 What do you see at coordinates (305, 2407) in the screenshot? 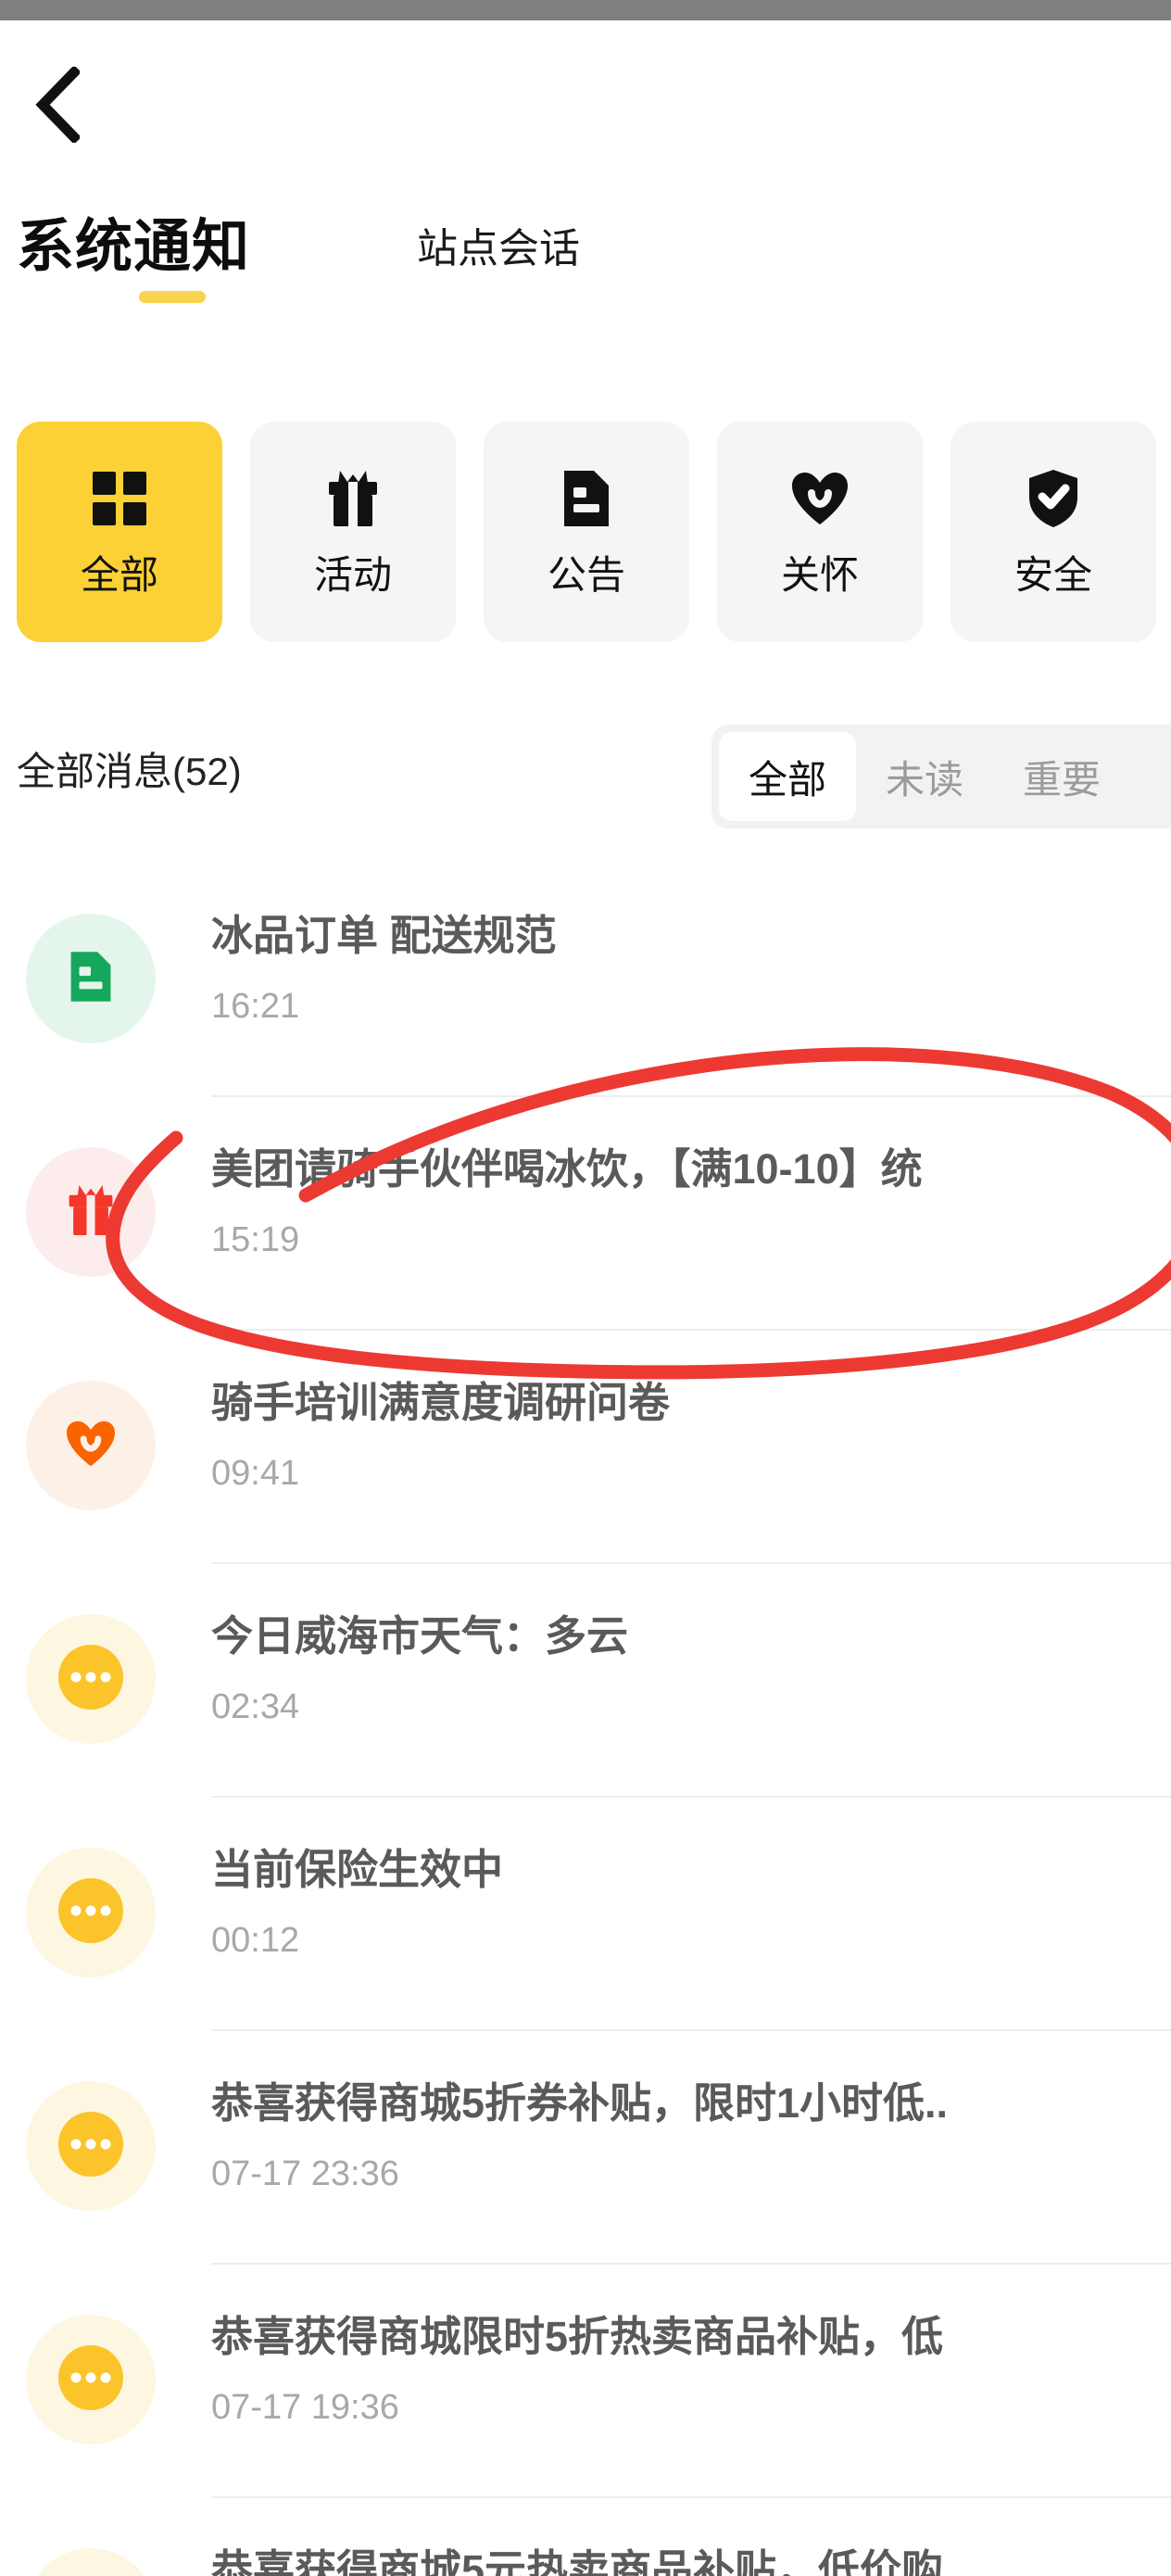
I see `message-time: 07-17 19:36` at bounding box center [305, 2407].